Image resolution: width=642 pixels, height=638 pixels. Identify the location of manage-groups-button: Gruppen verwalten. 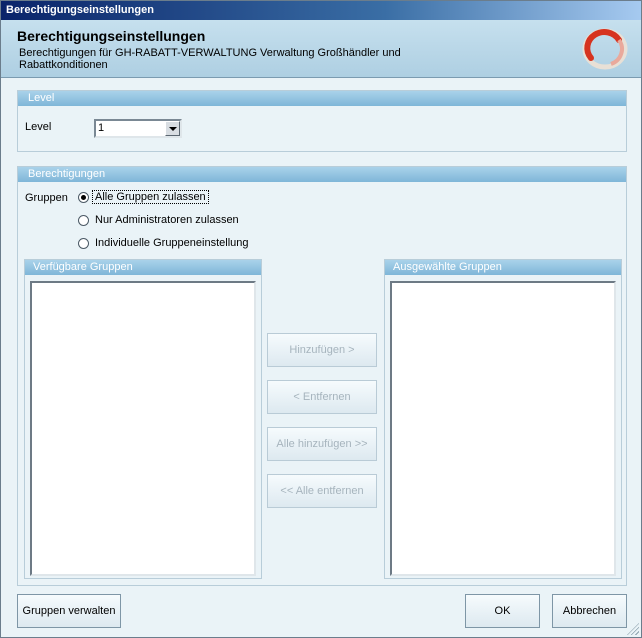
(69, 611).